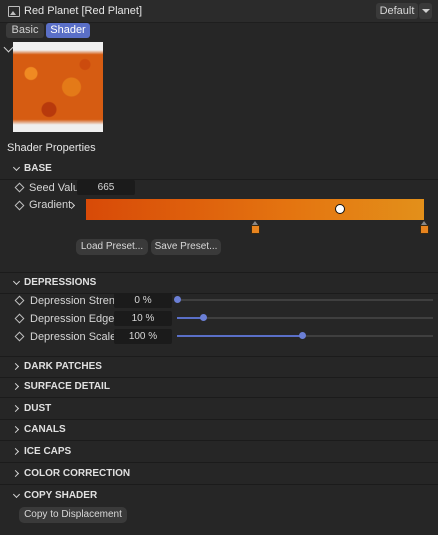  Describe the element at coordinates (60, 282) in the screenshot. I see `section-label: DEPRESSIONS` at that location.